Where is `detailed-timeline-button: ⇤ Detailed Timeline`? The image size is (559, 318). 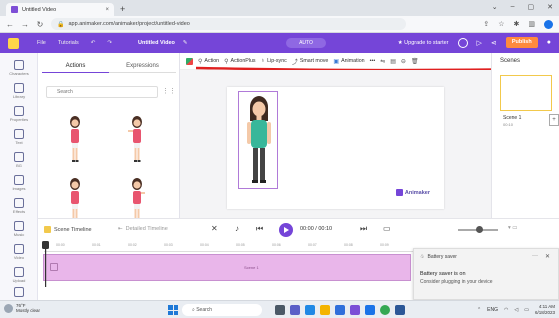
detailed-timeline-button: ⇤ Detailed Timeline is located at coordinates (143, 229).